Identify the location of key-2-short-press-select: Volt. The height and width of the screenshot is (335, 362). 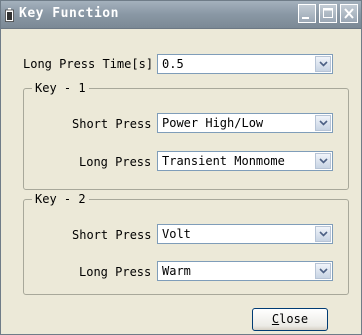
(245, 234).